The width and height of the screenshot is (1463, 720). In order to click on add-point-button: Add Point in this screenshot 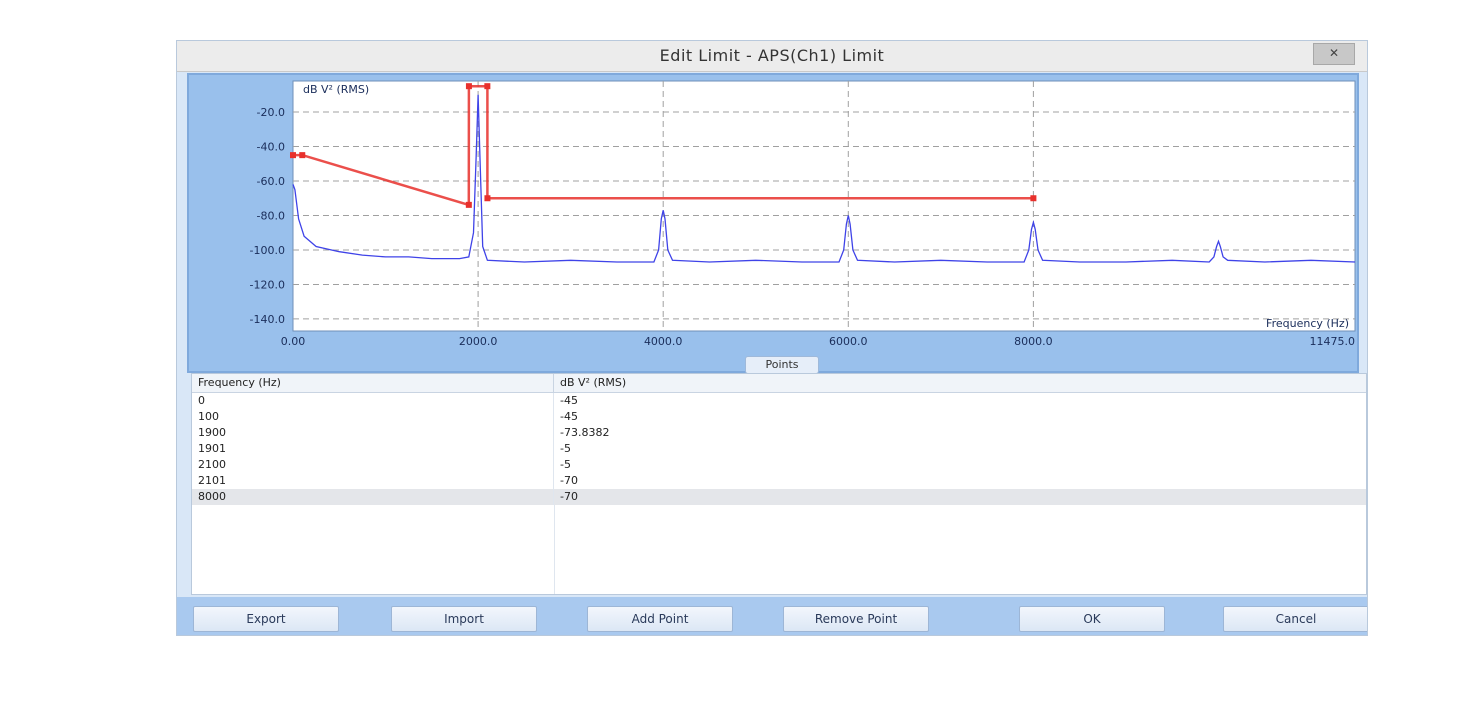, I will do `click(660, 619)`.